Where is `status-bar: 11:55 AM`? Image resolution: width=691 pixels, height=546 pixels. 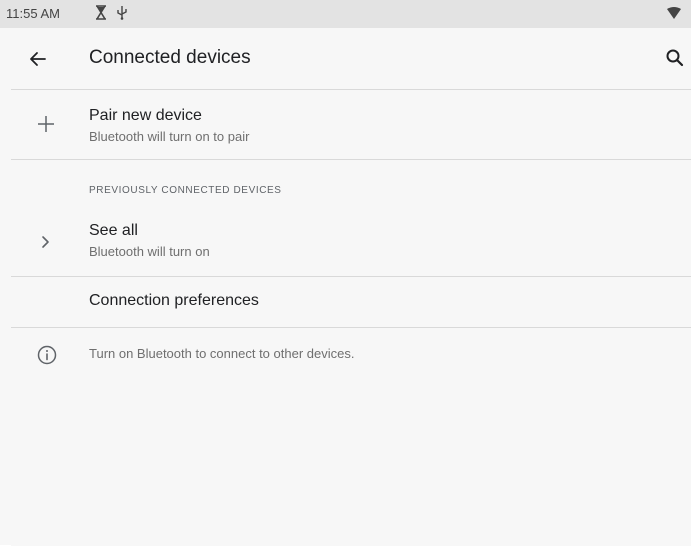
status-bar: 11:55 AM is located at coordinates (345, 14).